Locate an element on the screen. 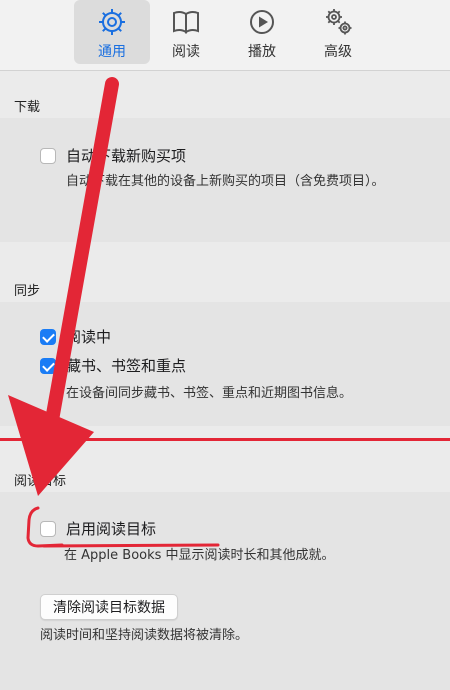 This screenshot has height=690, width=450. tab-playback: 播放 is located at coordinates (262, 32).